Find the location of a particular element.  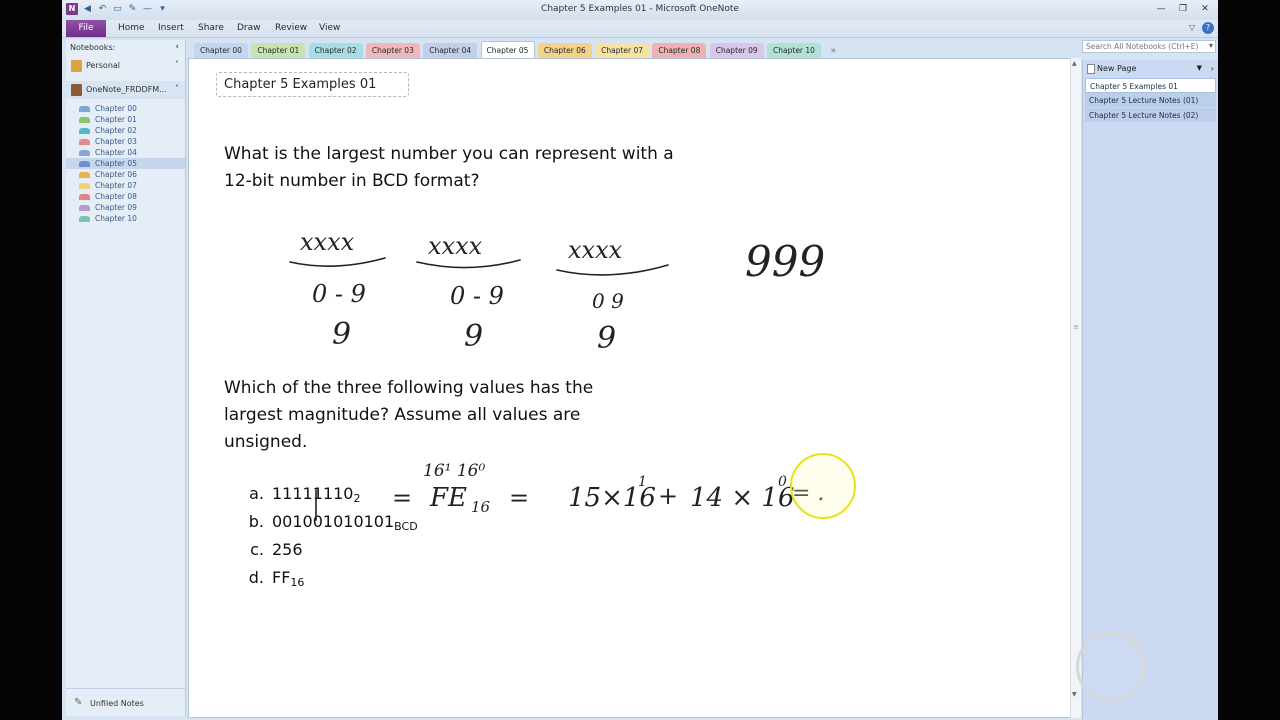

tab-insert: Insert is located at coordinates (171, 28).